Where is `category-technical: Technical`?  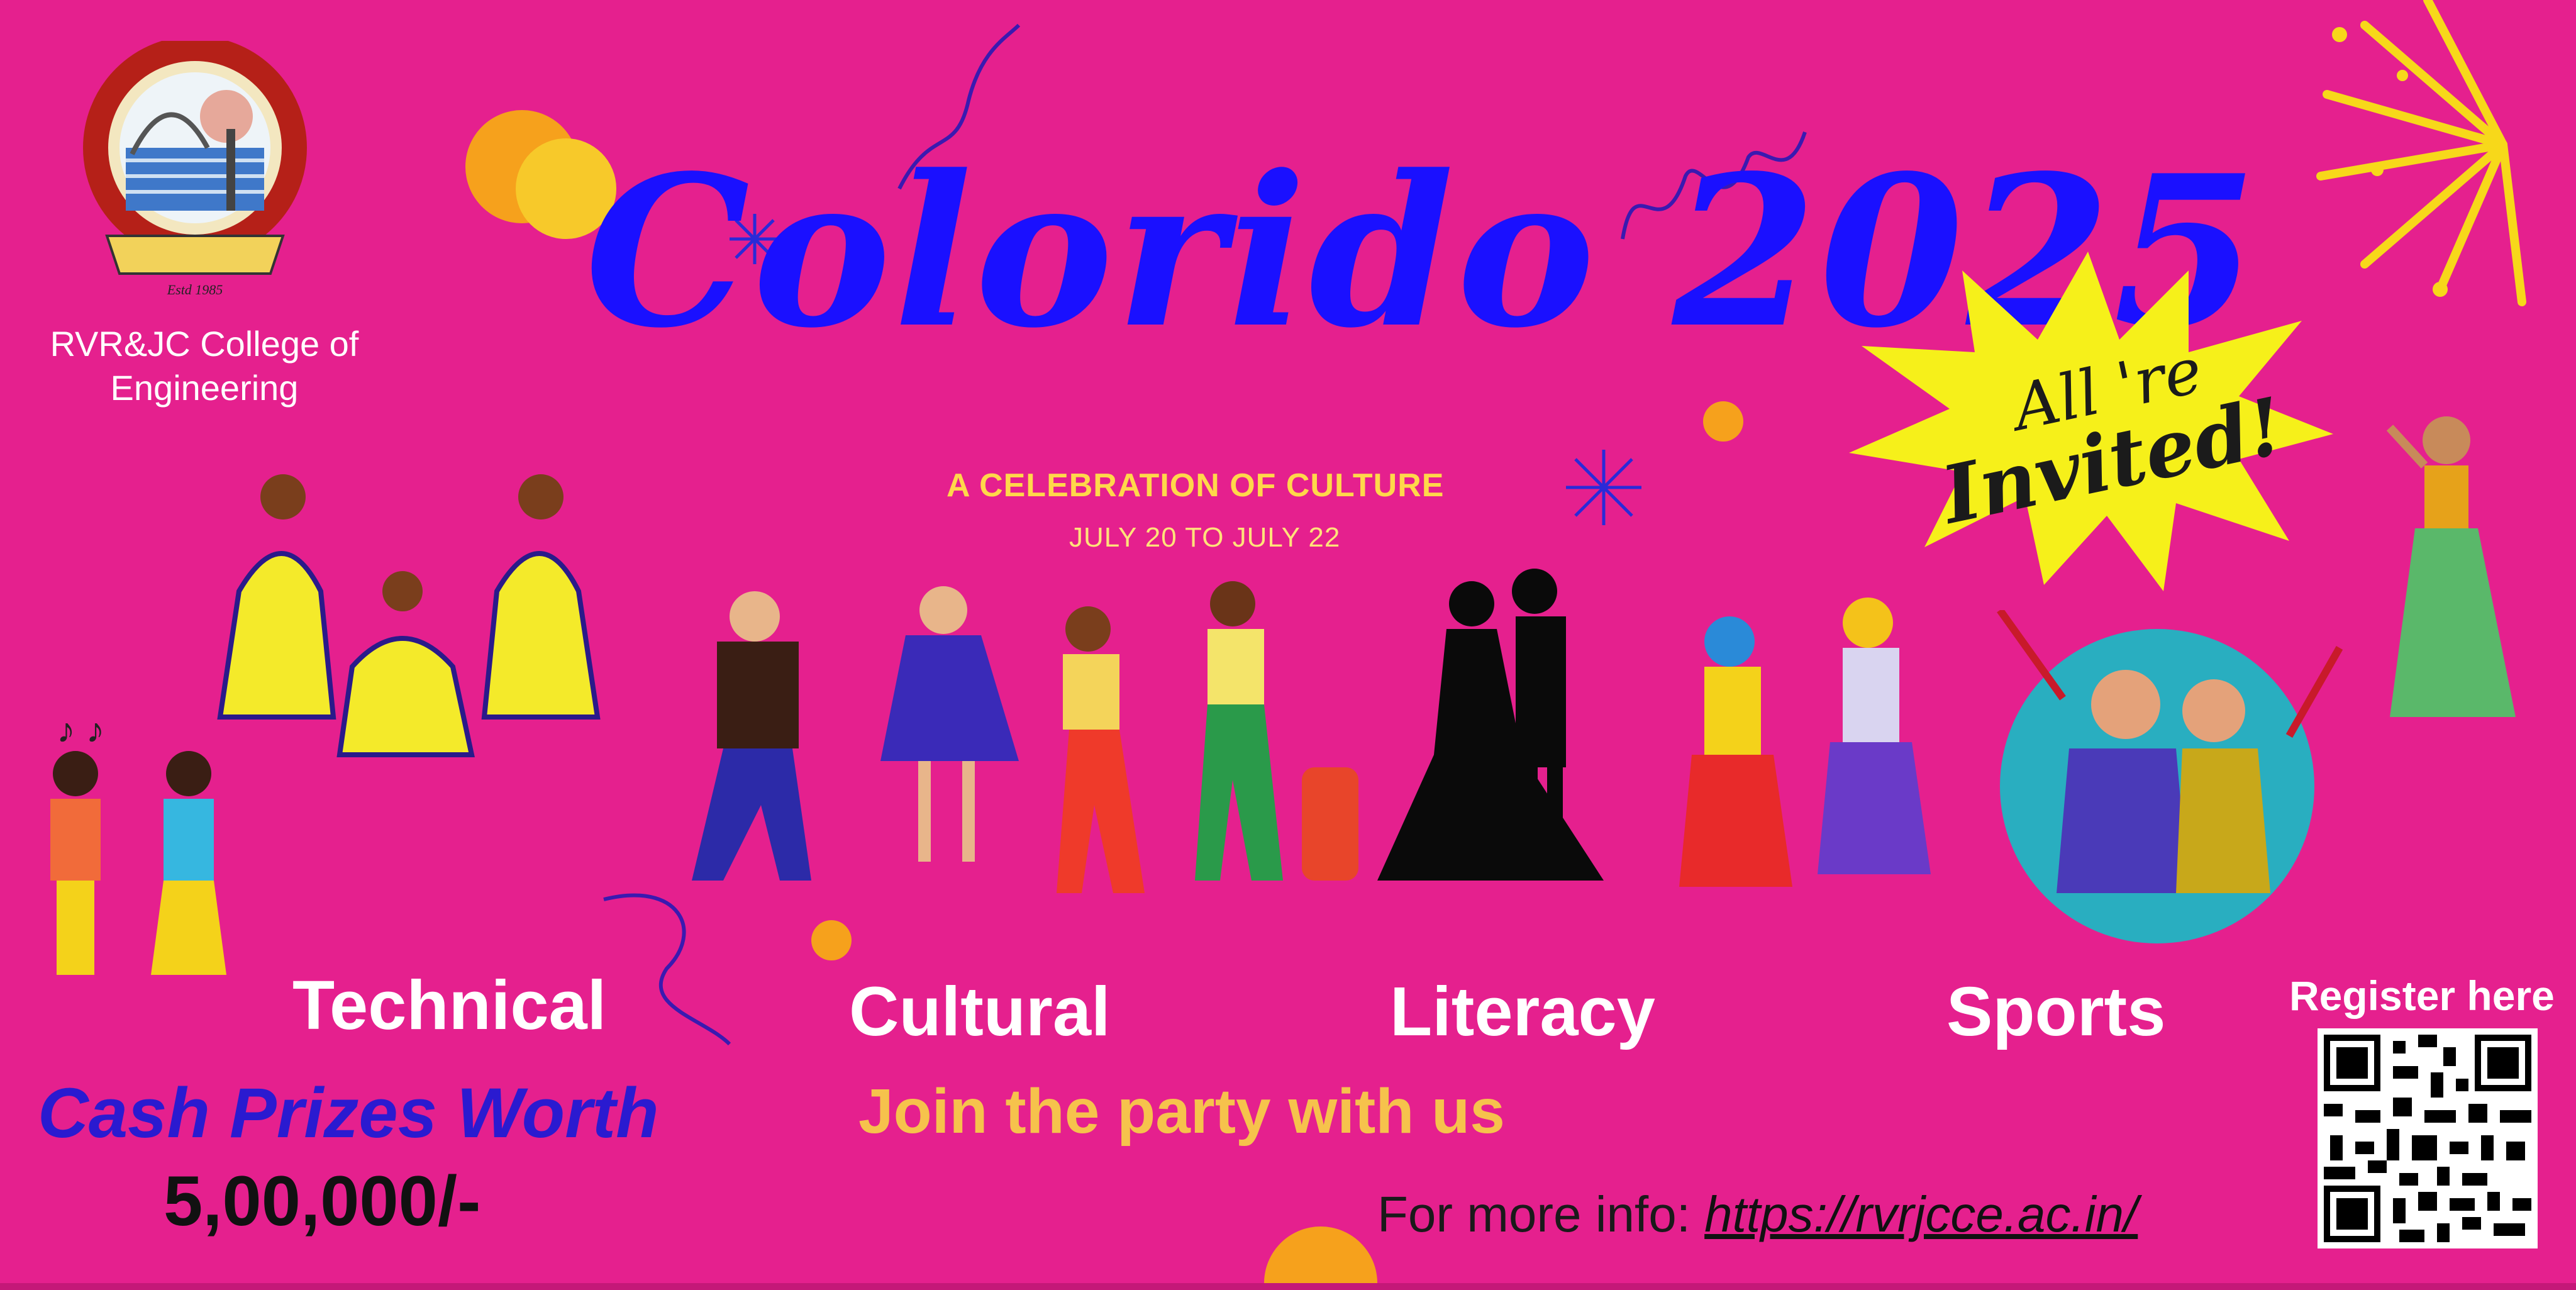
category-technical: Technical is located at coordinates (449, 1005).